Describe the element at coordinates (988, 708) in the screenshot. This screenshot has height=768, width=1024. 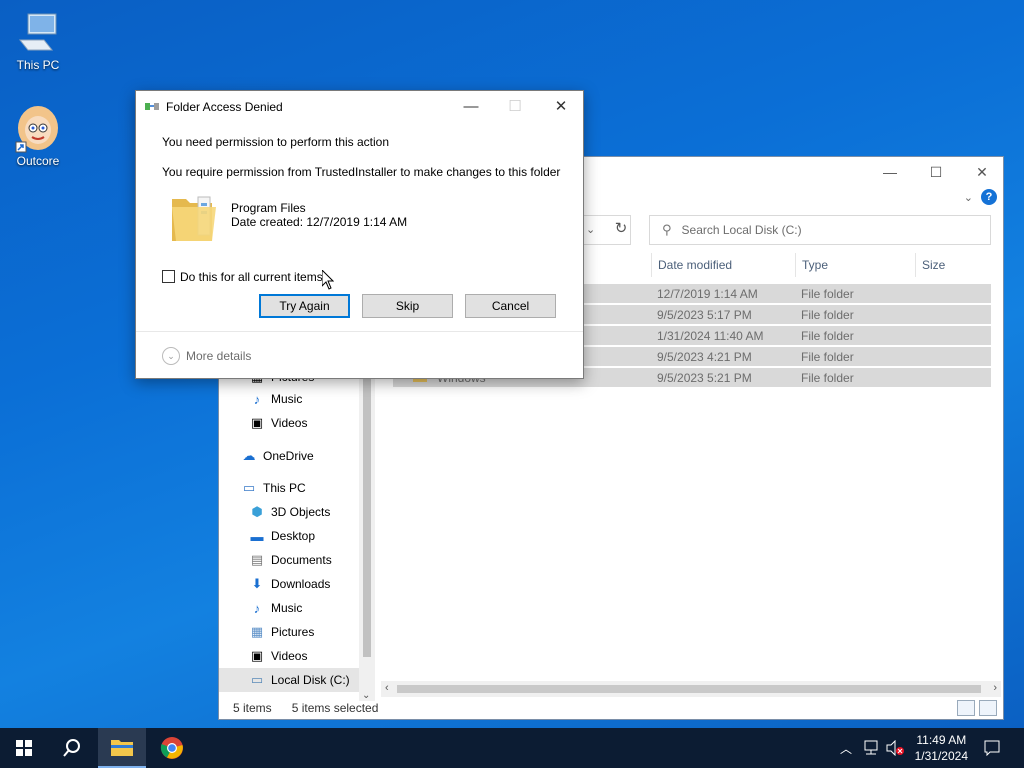
I see `large-icons-view-icon` at that location.